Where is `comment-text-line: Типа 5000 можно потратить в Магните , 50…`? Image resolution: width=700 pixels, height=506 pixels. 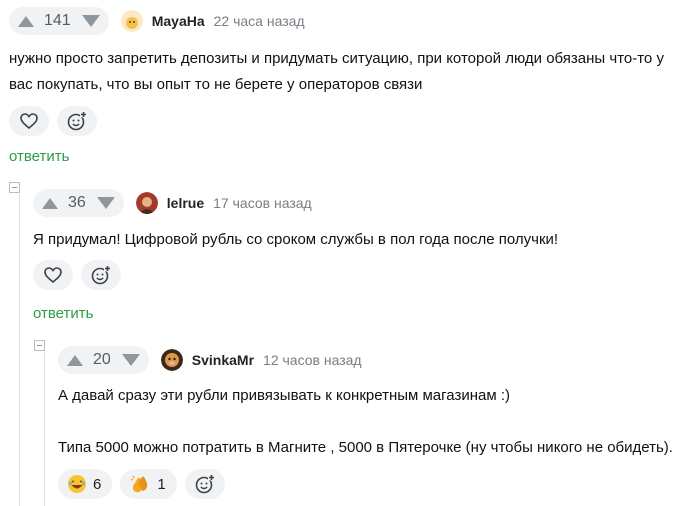 comment-text-line: Типа 5000 можно потратить в Магните , 50… is located at coordinates (365, 447).